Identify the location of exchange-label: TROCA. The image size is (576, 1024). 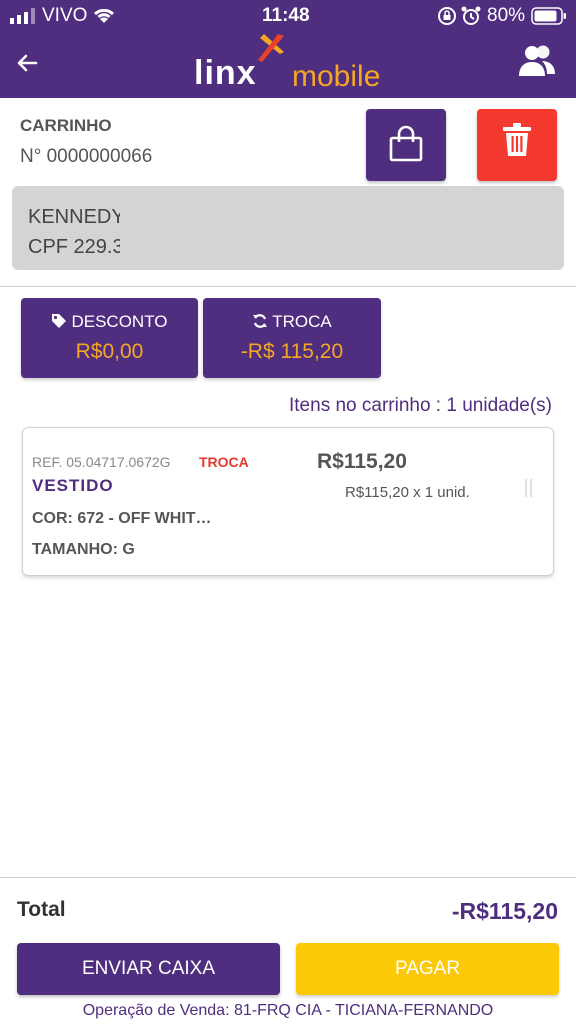
(302, 321).